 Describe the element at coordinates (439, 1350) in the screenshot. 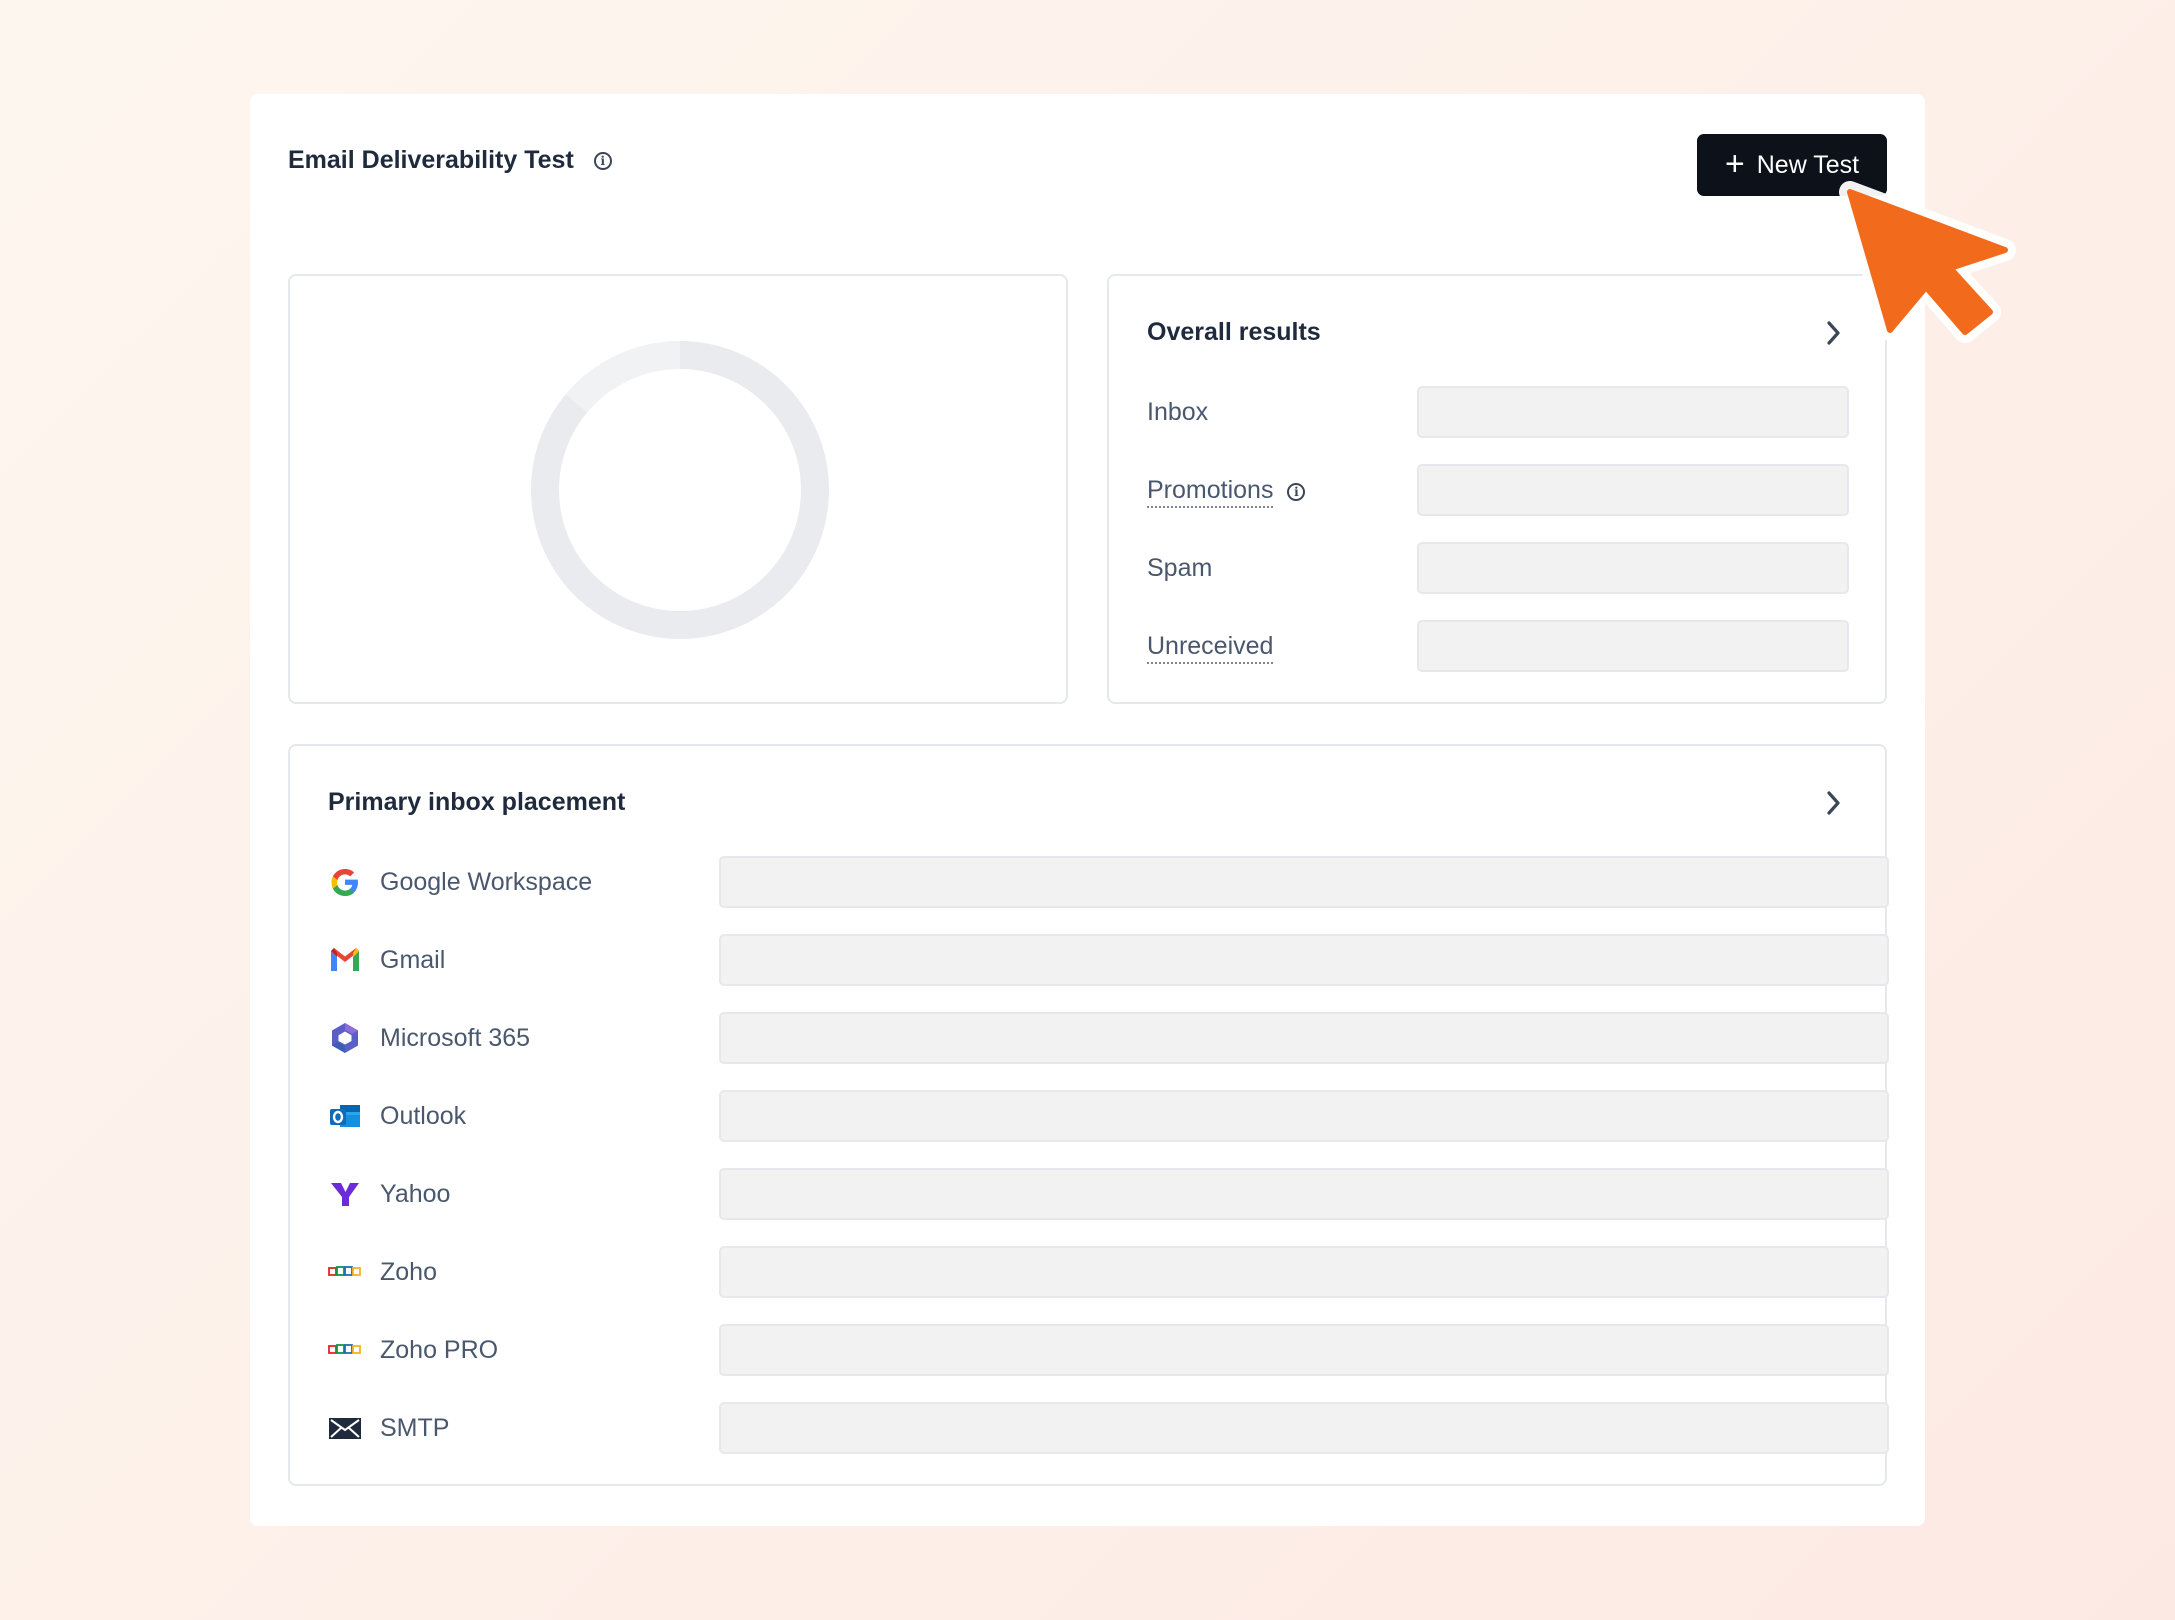

I see `provider-label: Zoho PRO` at that location.